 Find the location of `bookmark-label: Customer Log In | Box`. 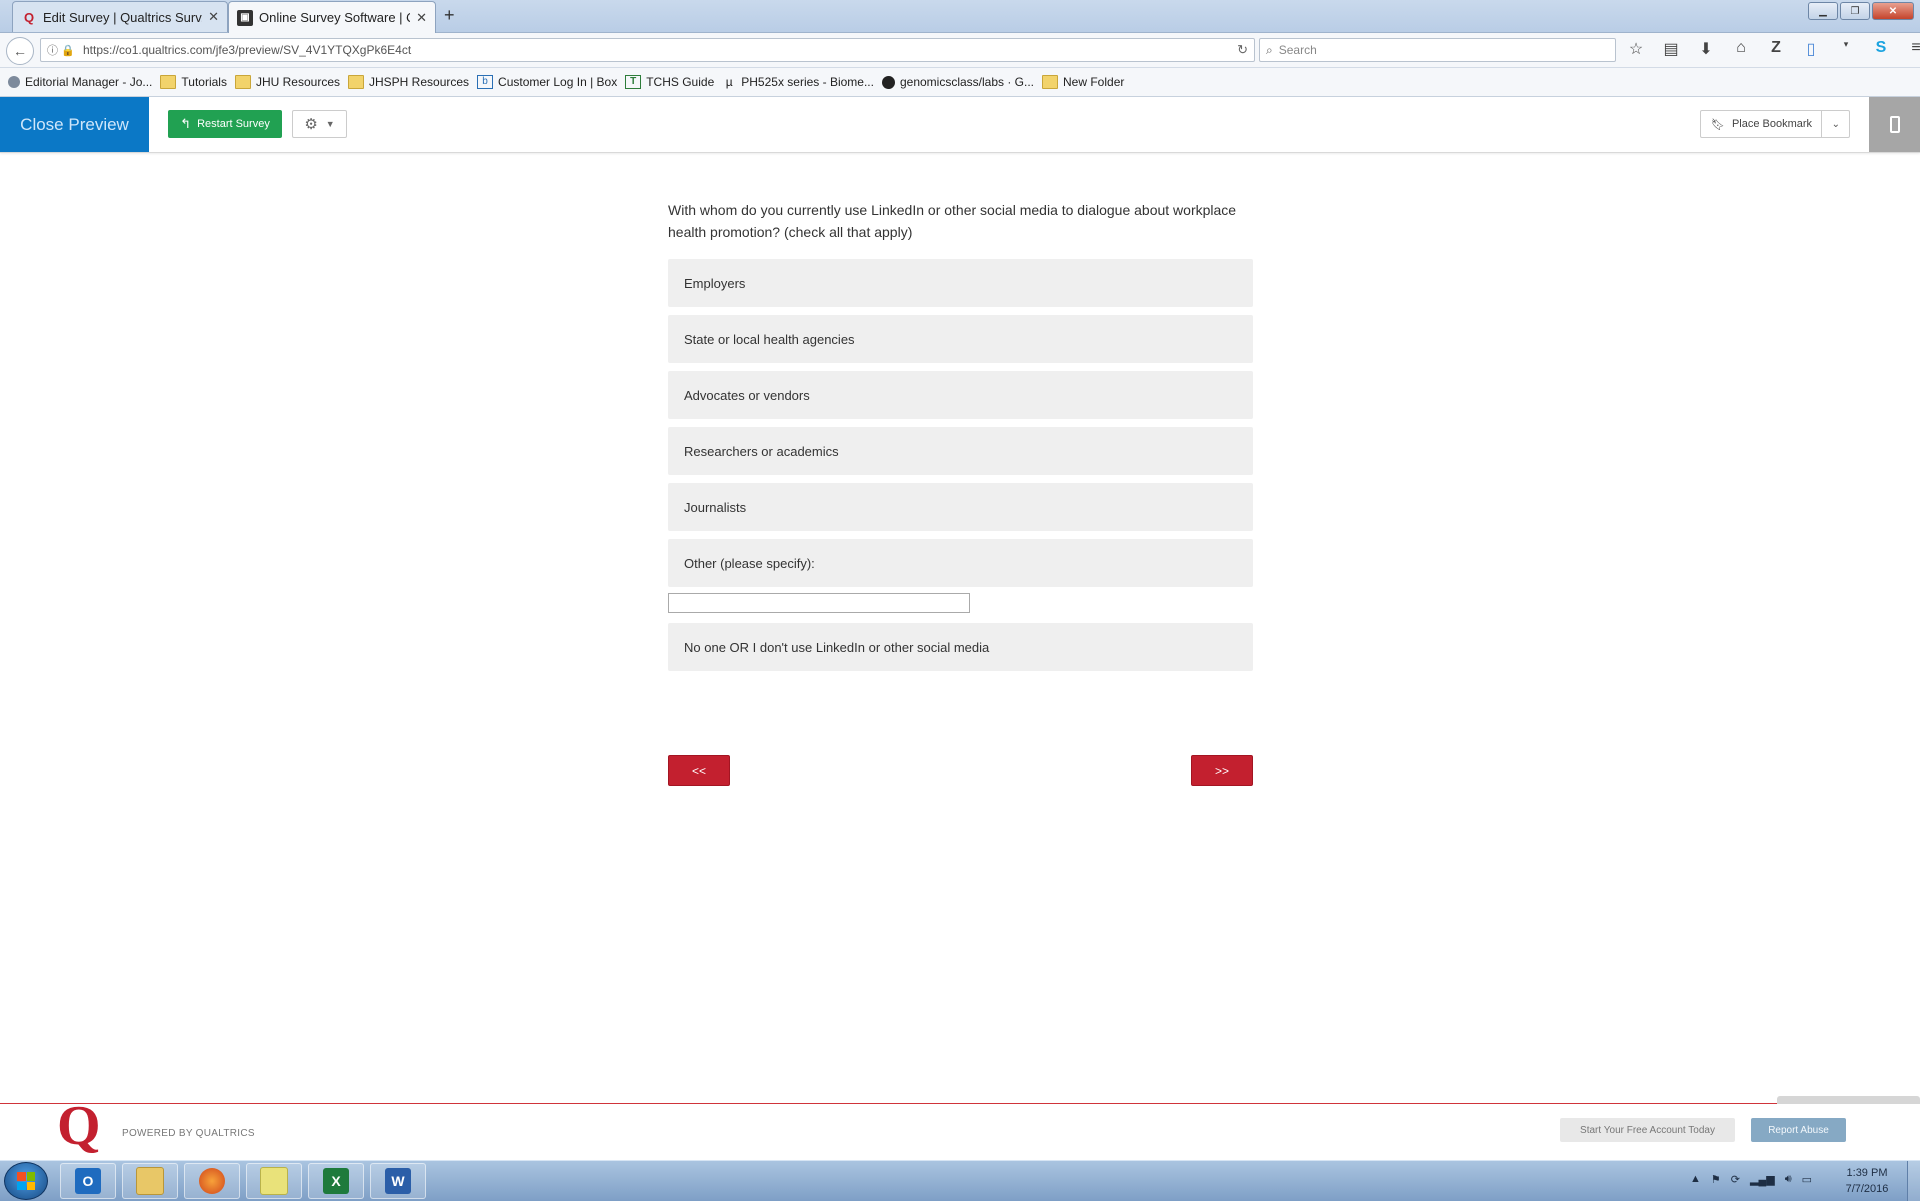

bookmark-label: Customer Log In | Box is located at coordinates (558, 82).